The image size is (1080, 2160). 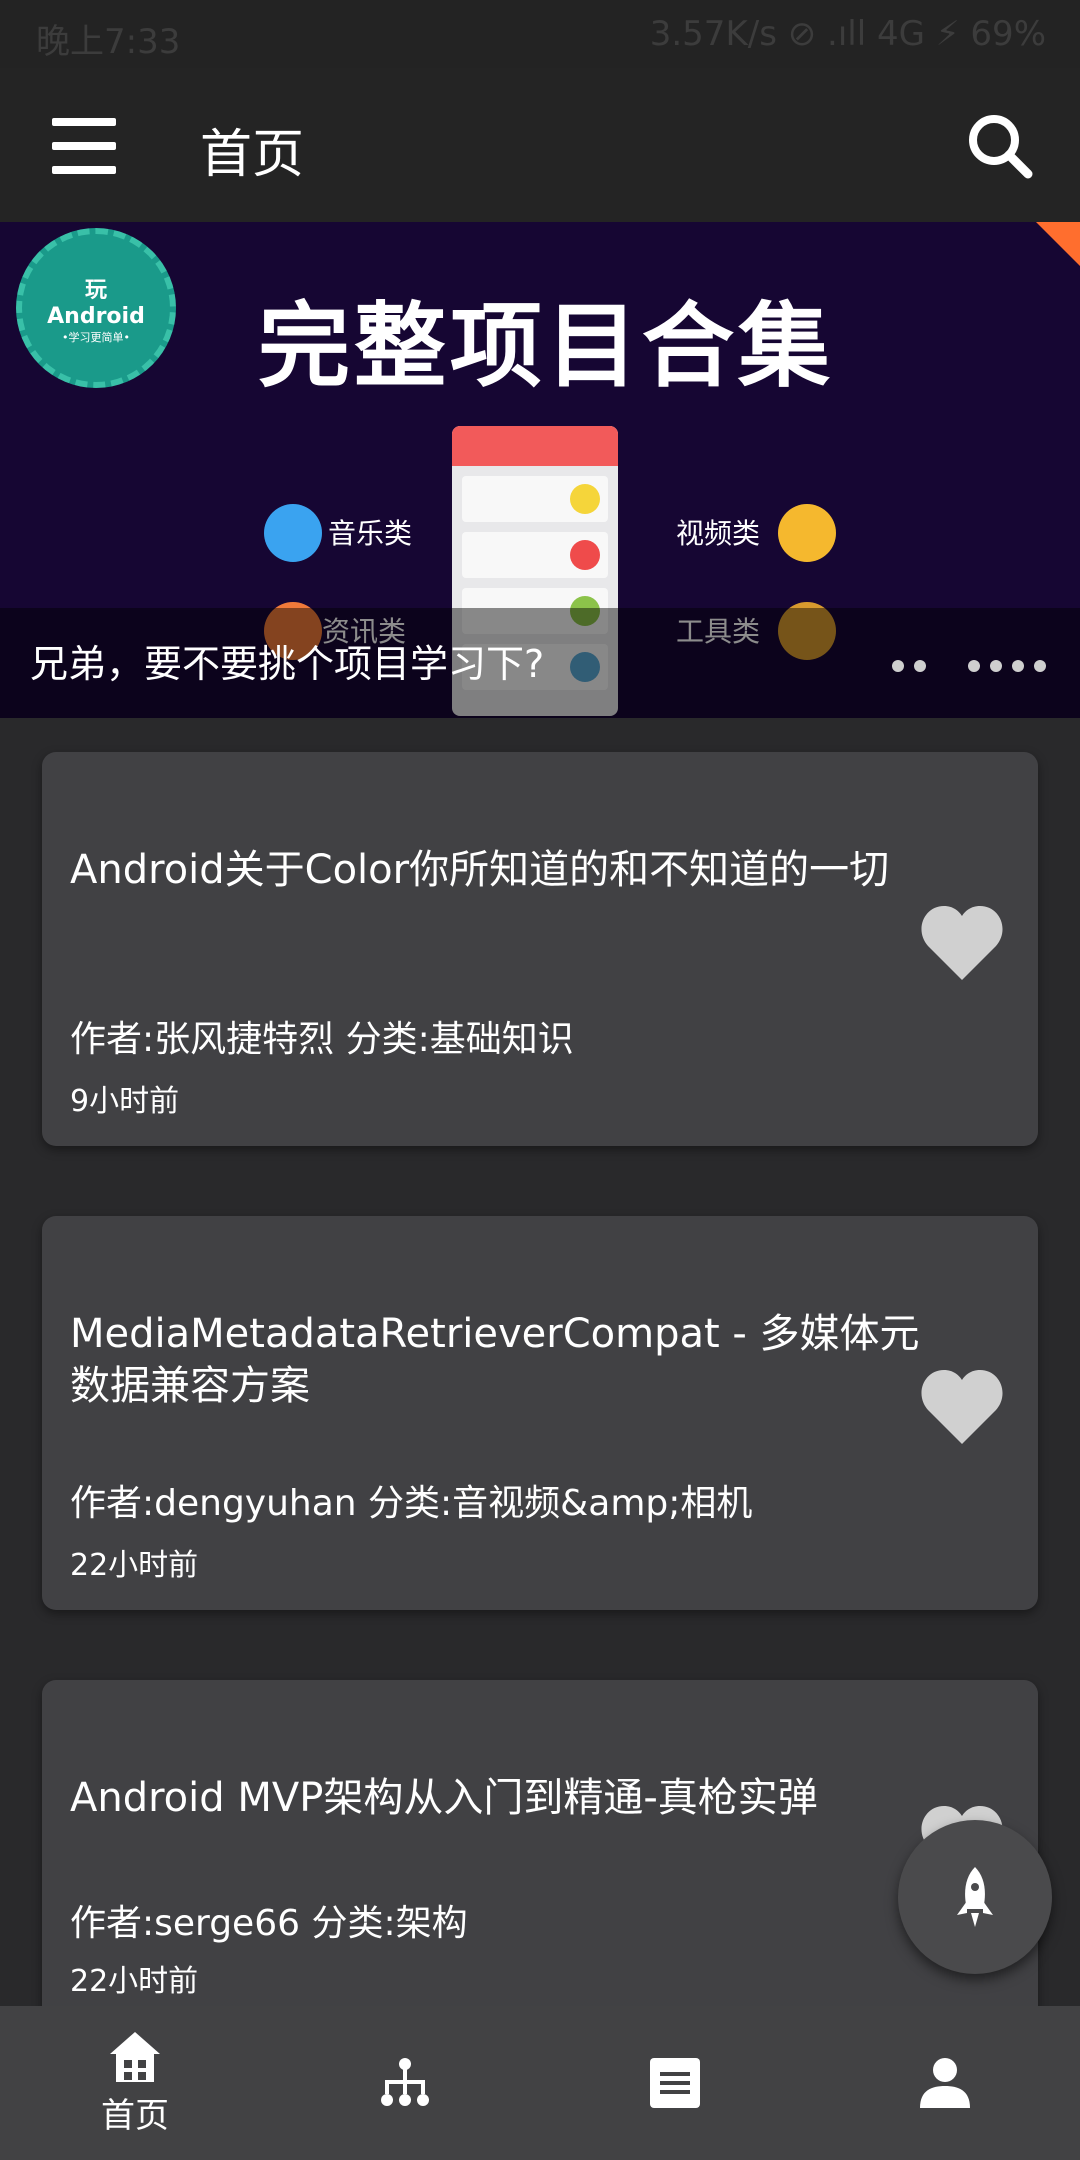 I want to click on category-label: 视频类, so click(x=718, y=533).